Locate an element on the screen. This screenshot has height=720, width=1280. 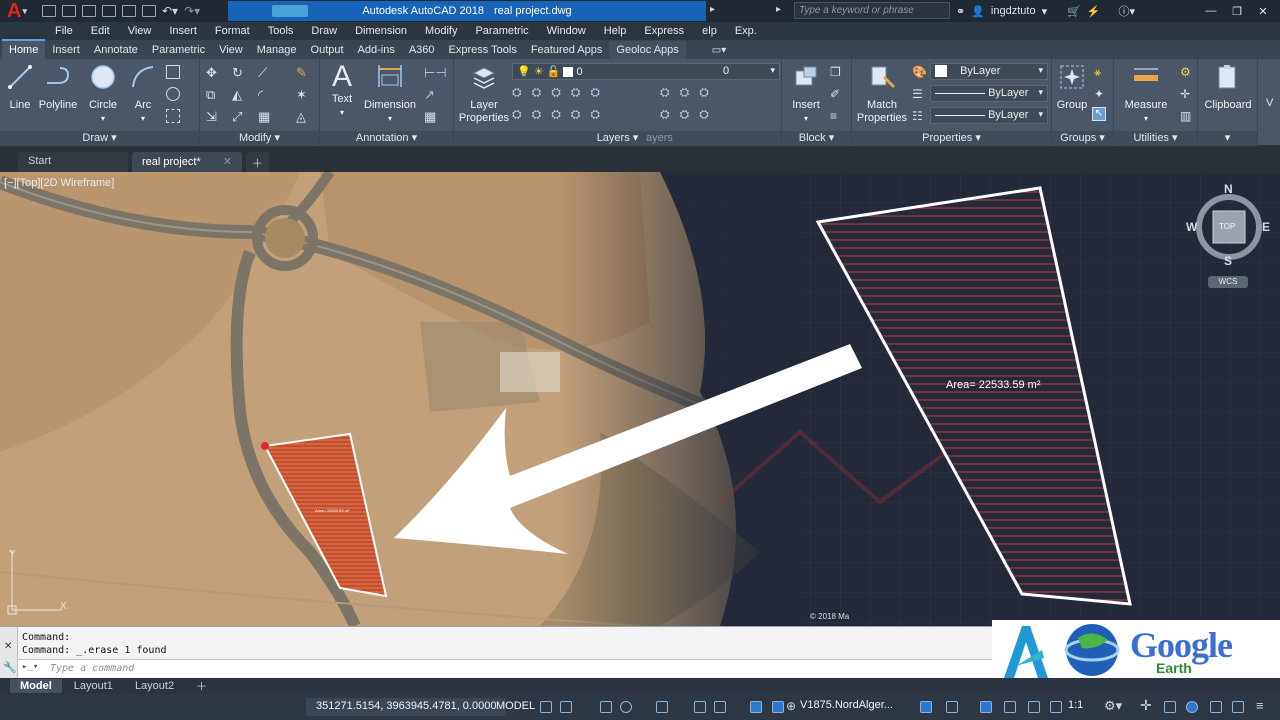
title-arrow-icon-2: ▸ is located at coordinates (778, 9).